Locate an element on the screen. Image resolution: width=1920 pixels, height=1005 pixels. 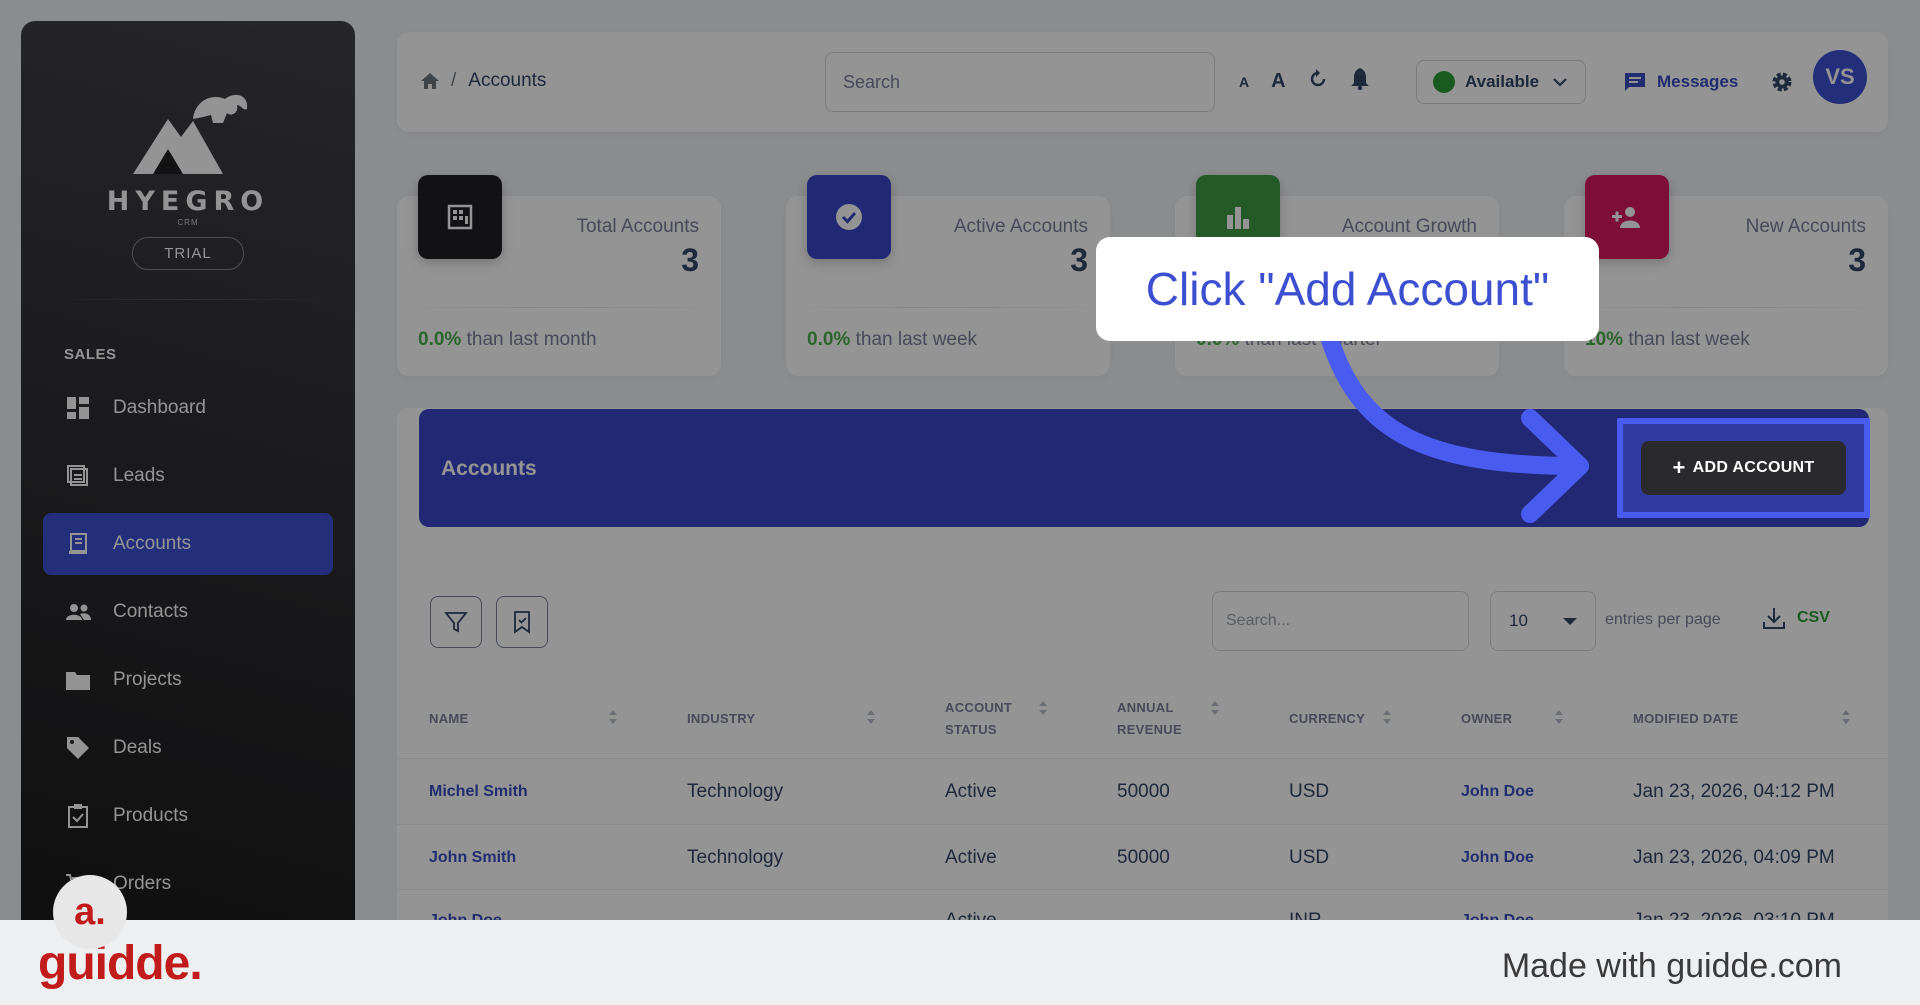
sidebar-item-contacts: Contacts is located at coordinates (188, 612).